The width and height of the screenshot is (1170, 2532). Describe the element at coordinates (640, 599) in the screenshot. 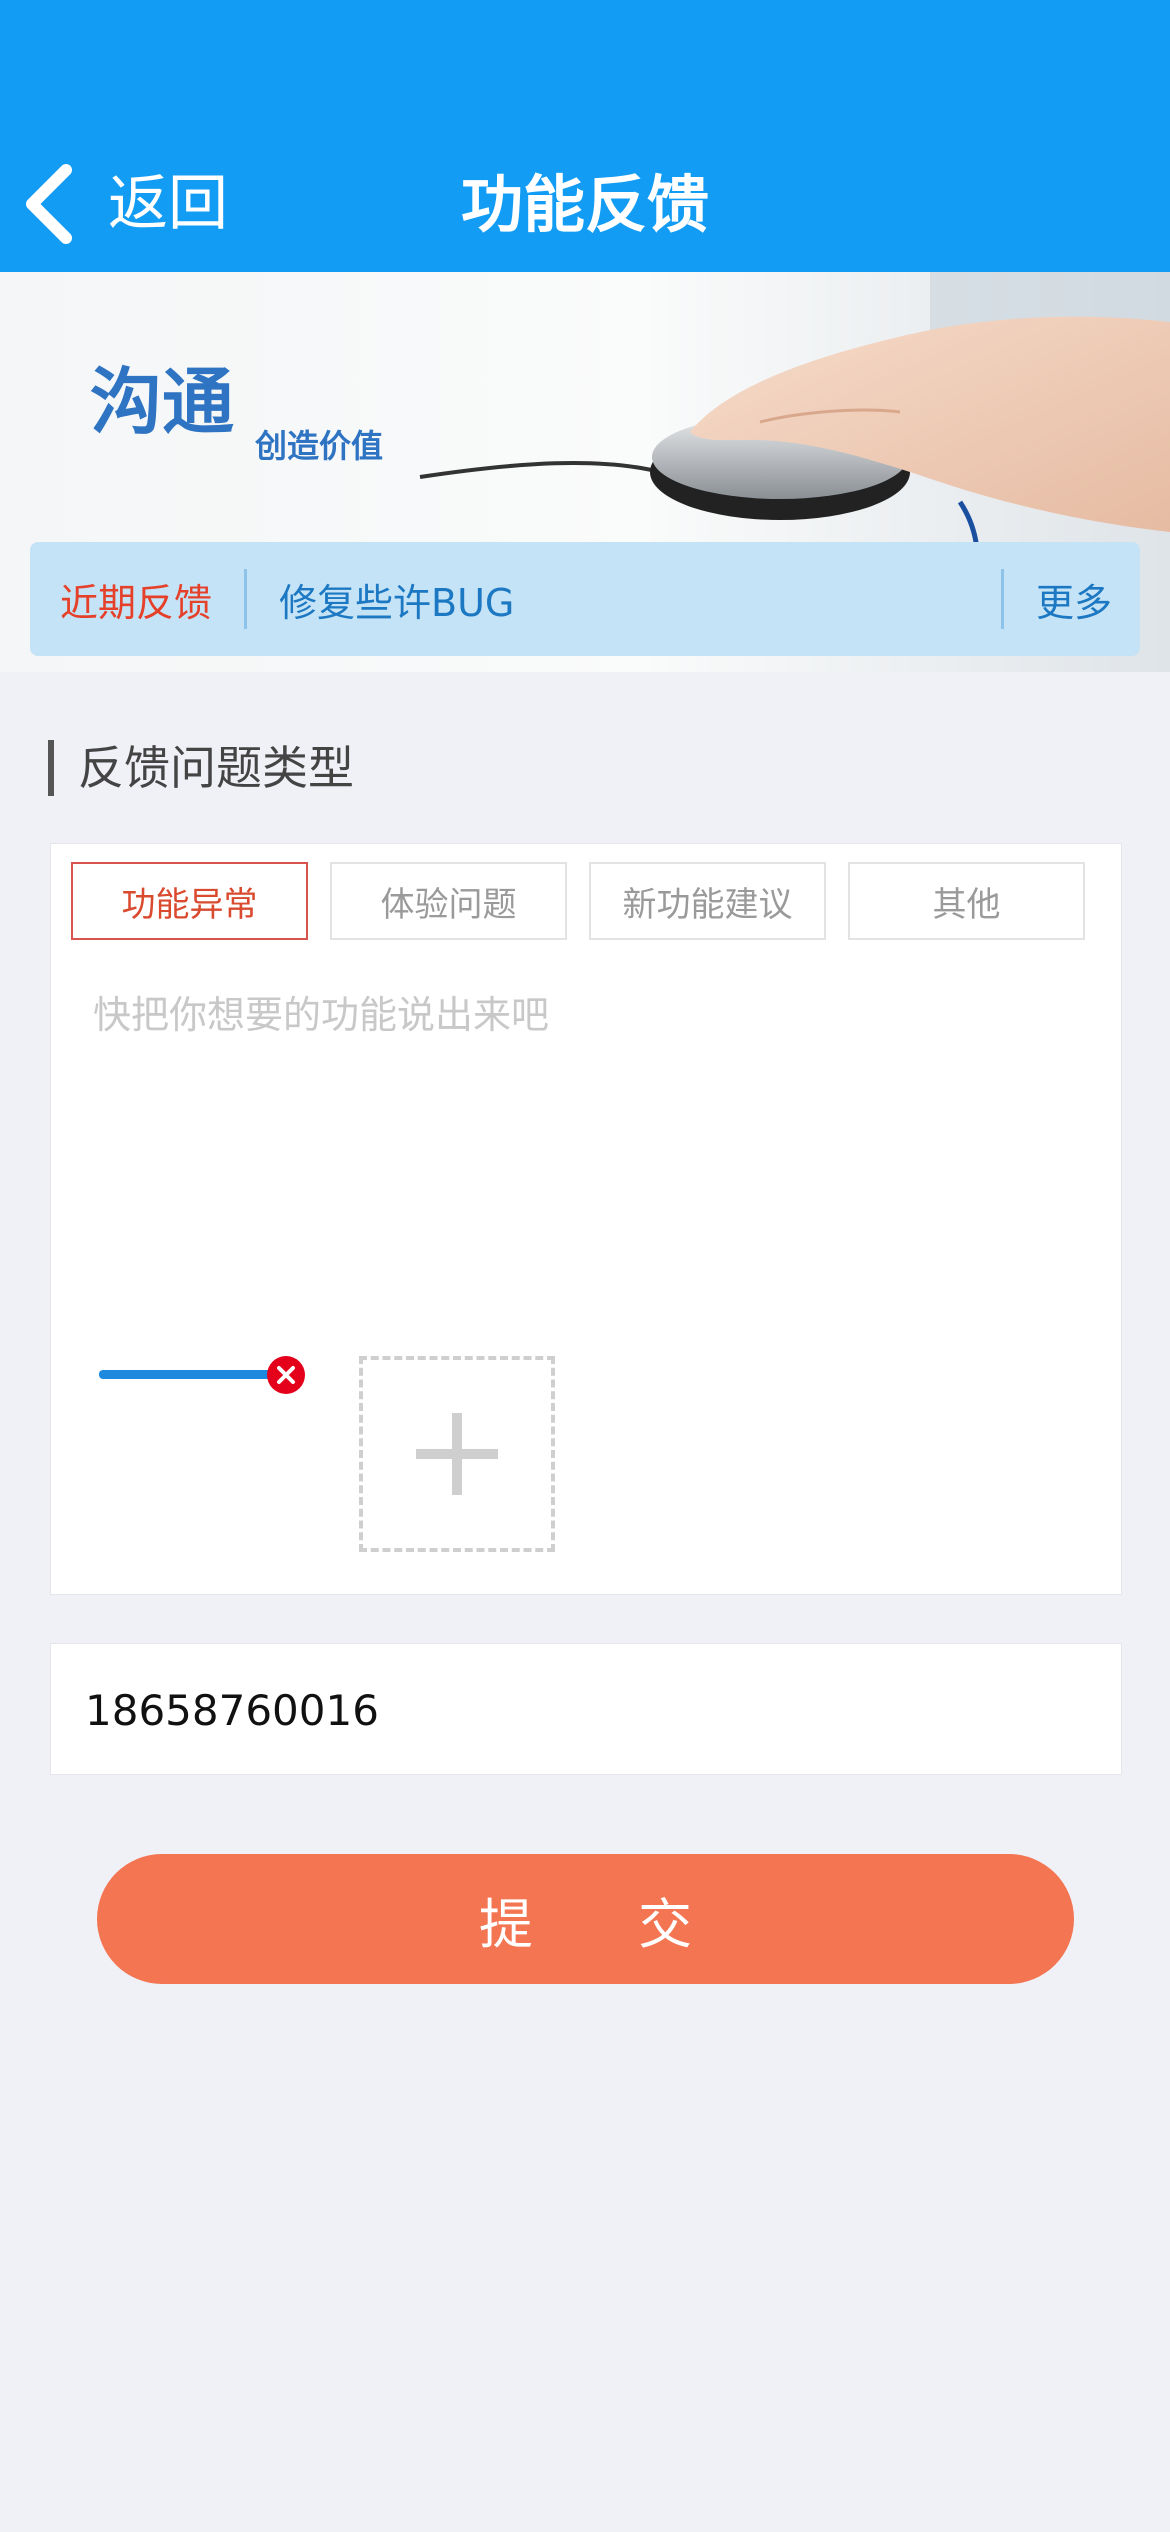

I see `recent-feedback-text: 修复些许BUG` at that location.